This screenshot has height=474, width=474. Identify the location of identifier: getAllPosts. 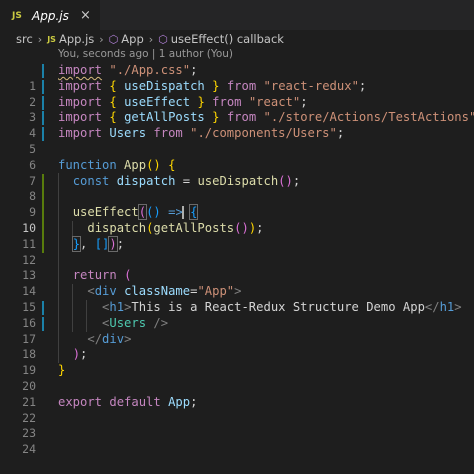
(164, 117).